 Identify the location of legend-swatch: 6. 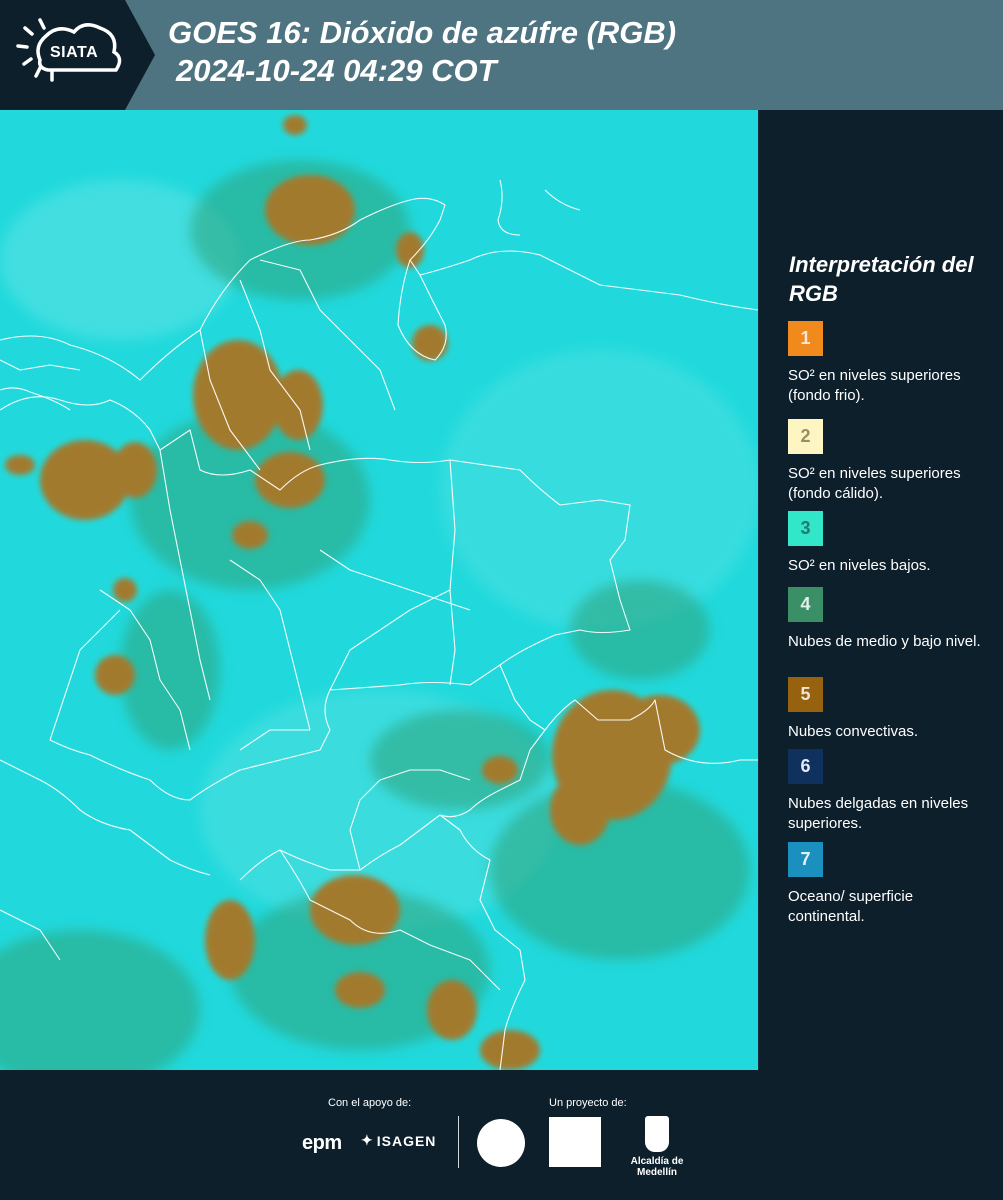
(805, 766).